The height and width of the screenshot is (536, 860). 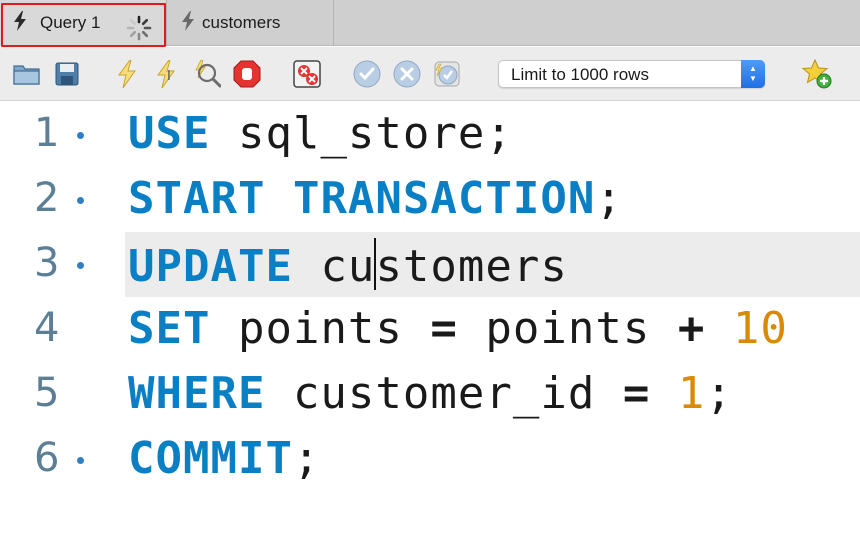 I want to click on code-text: COMMIT;, so click(x=224, y=458).